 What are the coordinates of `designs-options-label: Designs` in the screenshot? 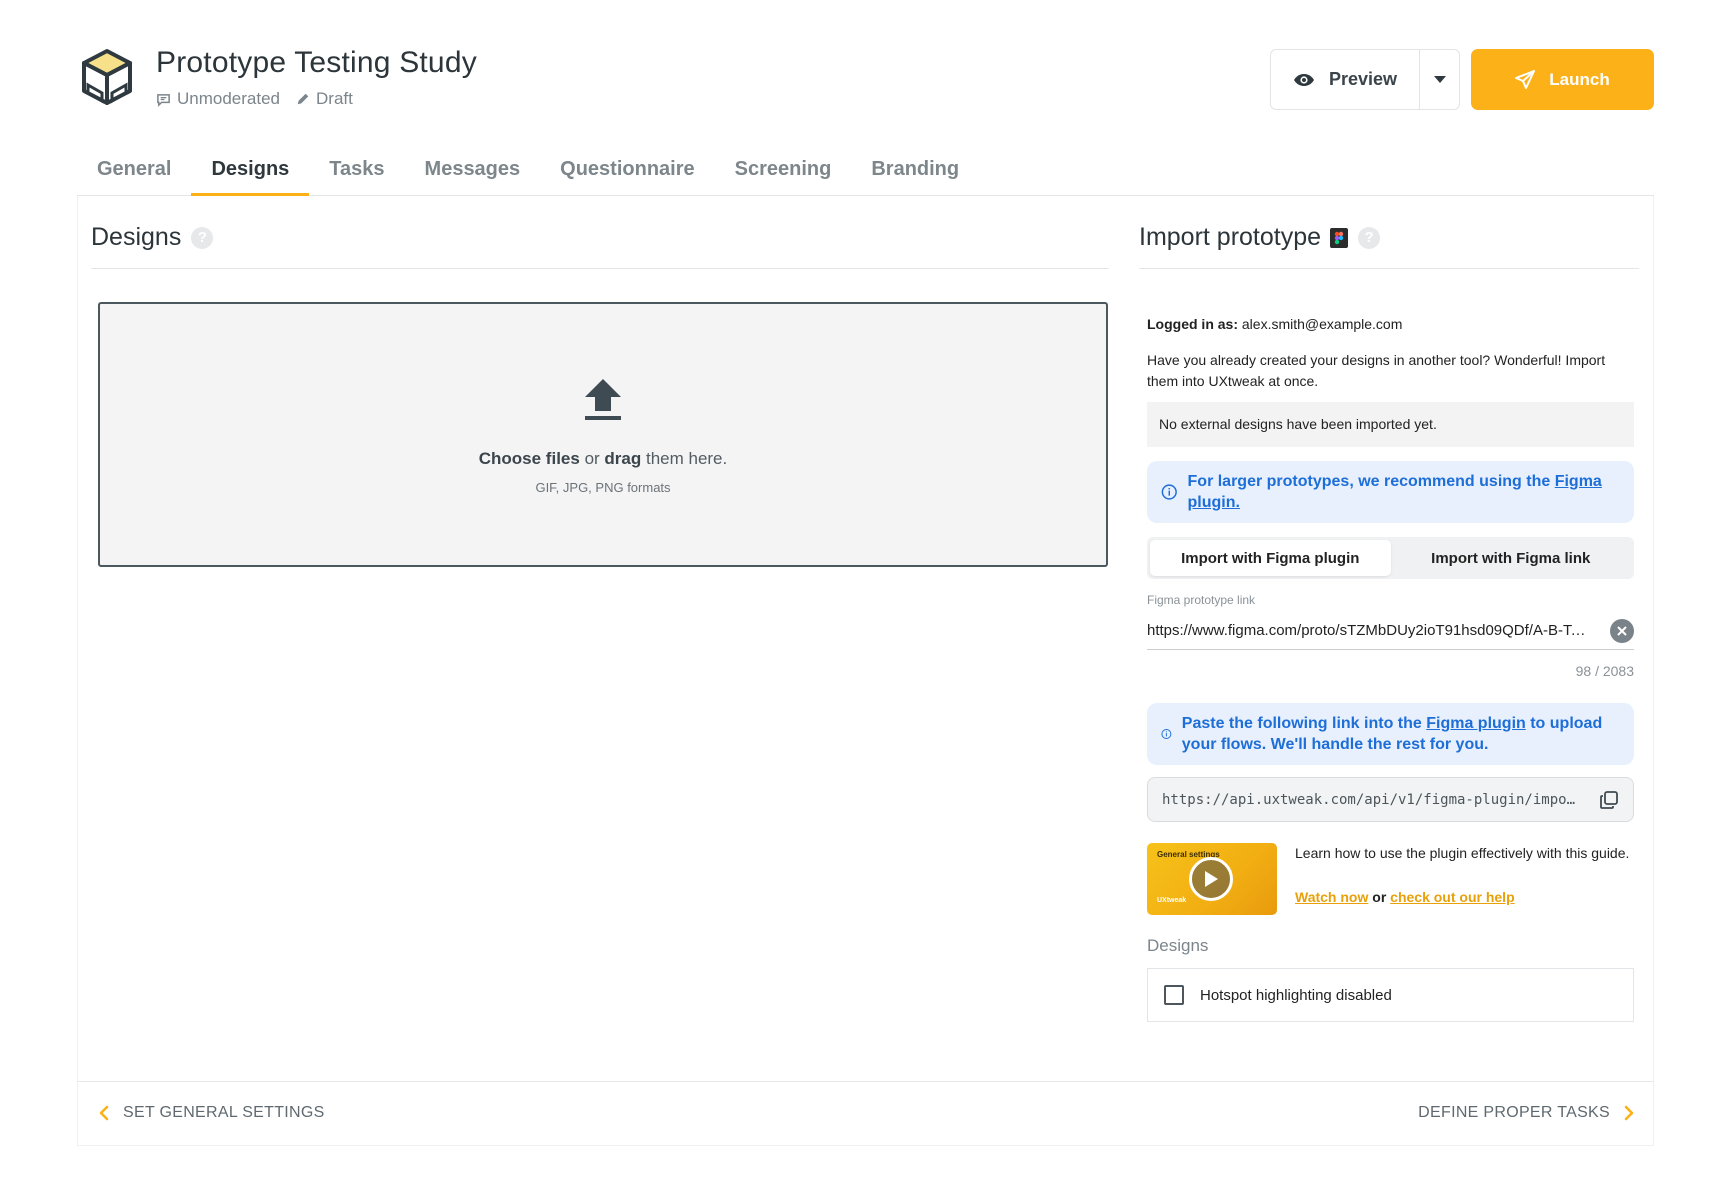 It's located at (1178, 945).